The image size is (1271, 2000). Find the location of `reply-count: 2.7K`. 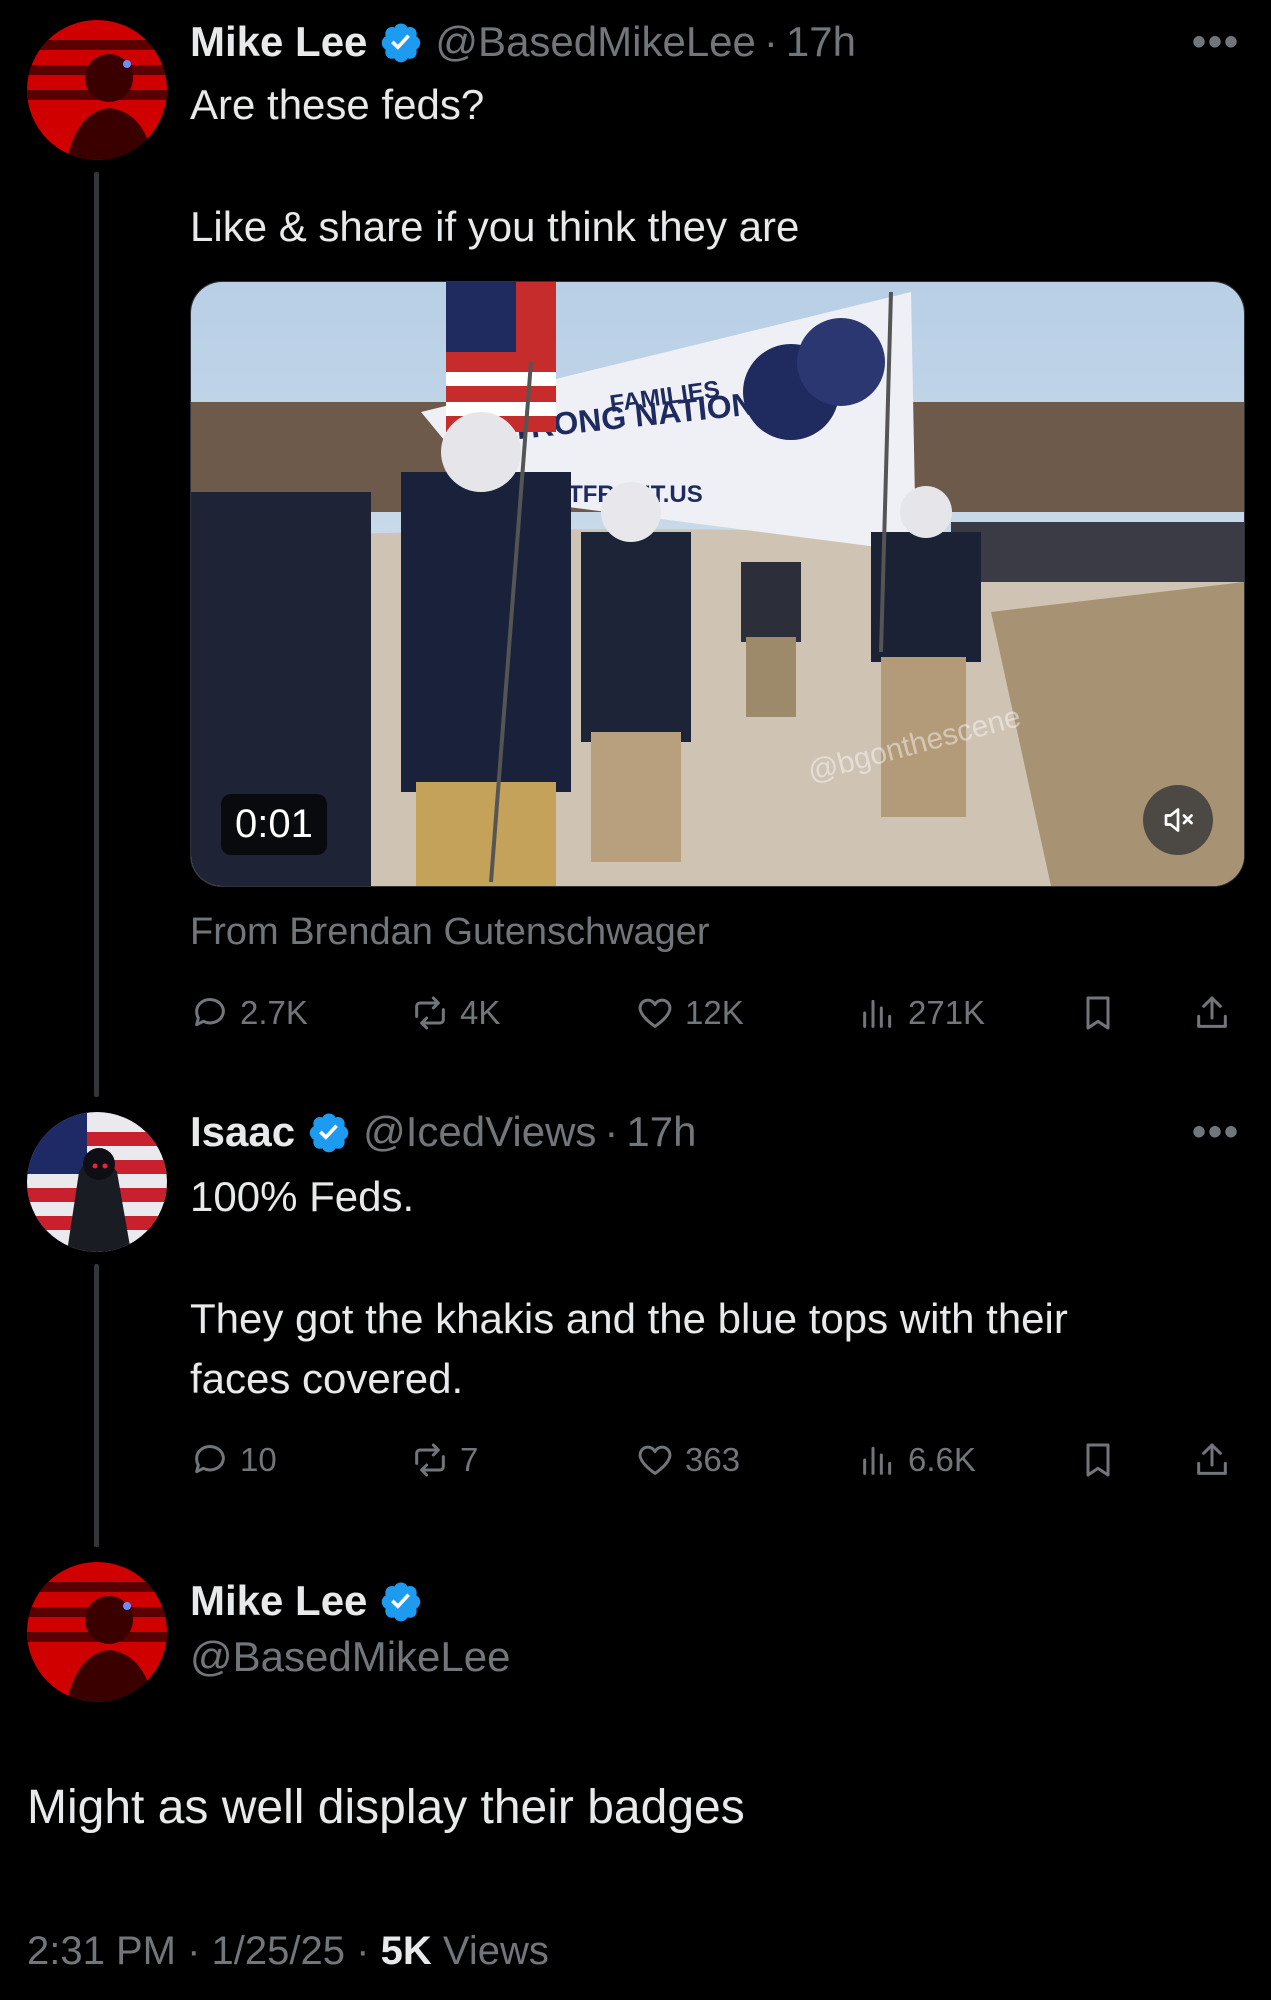

reply-count: 2.7K is located at coordinates (274, 1012).